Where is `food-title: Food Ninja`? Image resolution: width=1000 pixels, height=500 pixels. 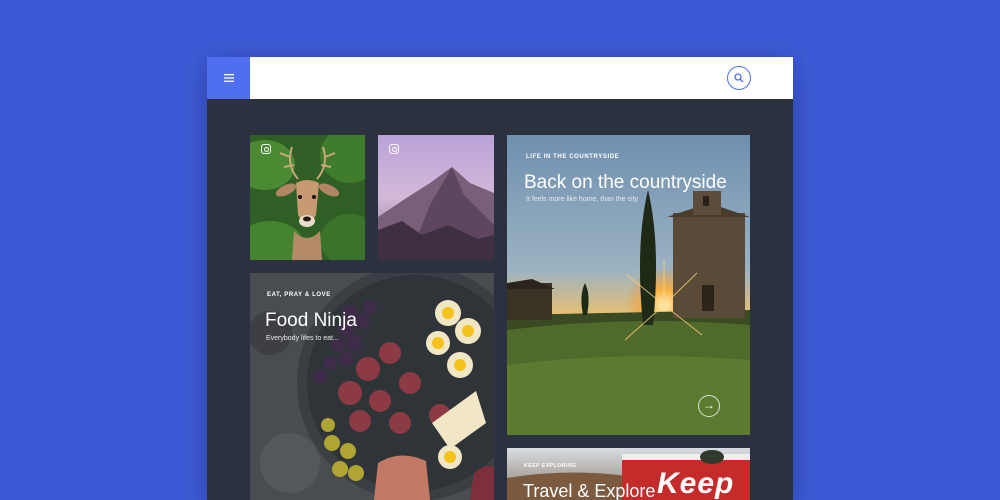
food-title: Food Ninja is located at coordinates (311, 320).